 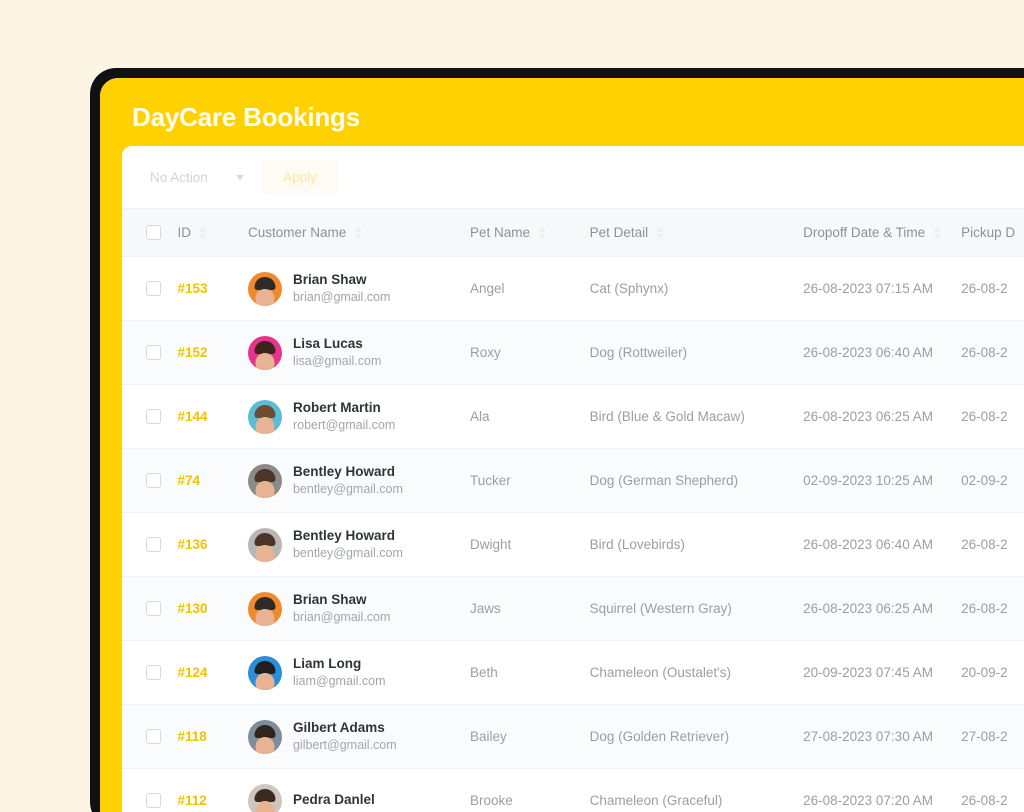 I want to click on header-customer-name: Customer Name, so click(x=359, y=232).